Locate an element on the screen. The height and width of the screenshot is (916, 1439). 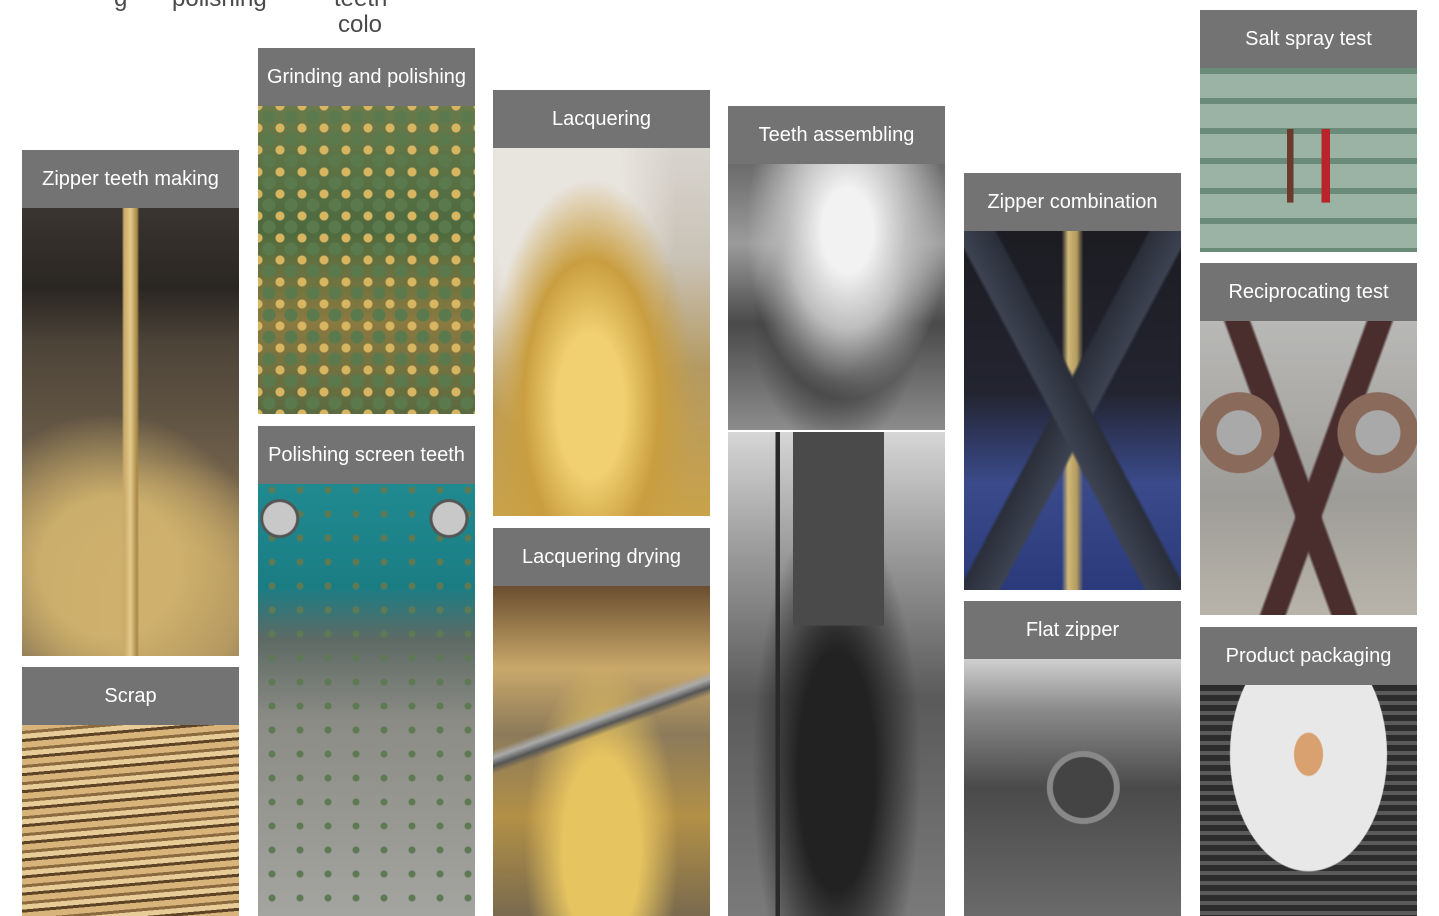
scrap-photo is located at coordinates (130, 820).